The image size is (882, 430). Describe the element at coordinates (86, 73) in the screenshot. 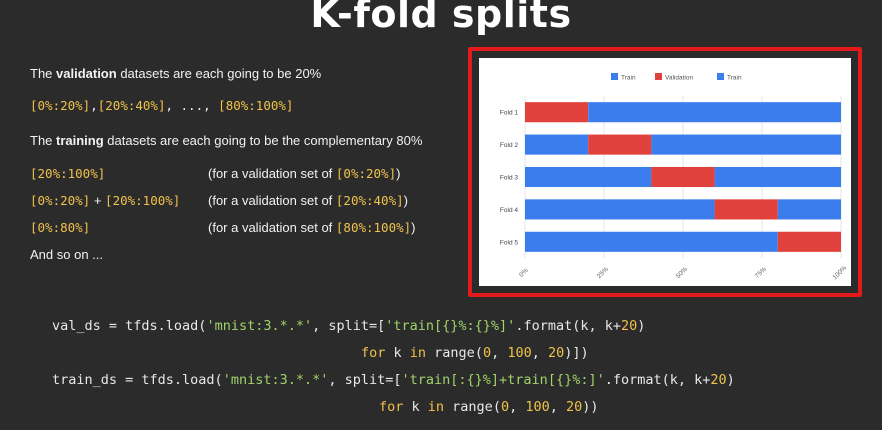

I see `validation-bold: validation` at that location.